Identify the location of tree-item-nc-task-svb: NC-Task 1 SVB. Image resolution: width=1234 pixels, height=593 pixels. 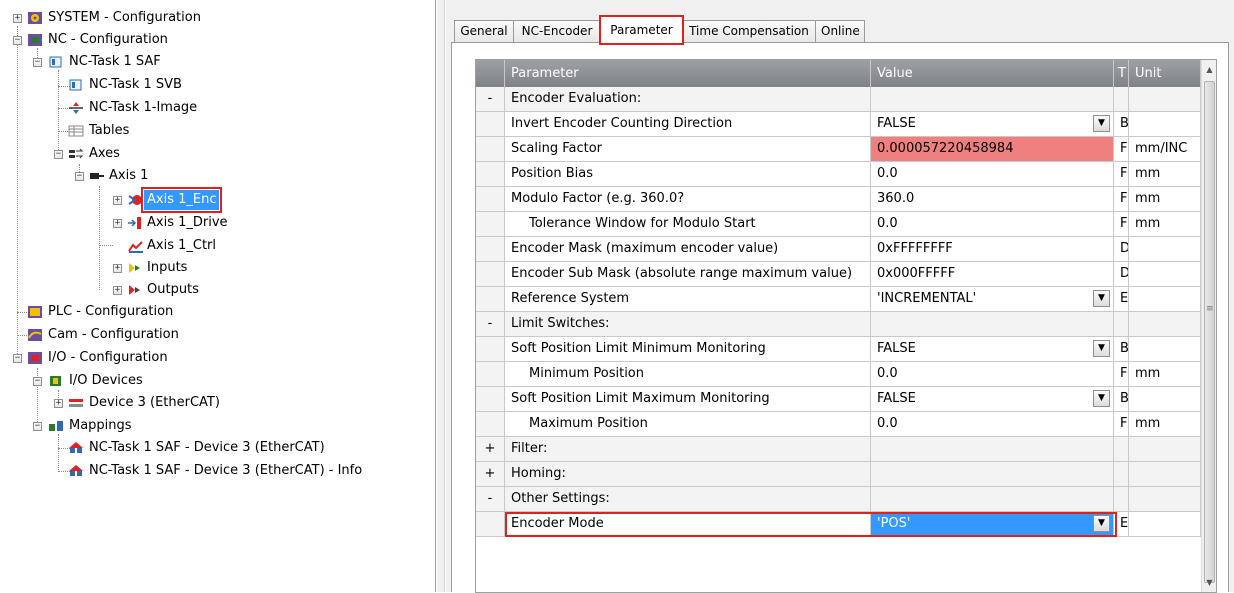
(215, 85).